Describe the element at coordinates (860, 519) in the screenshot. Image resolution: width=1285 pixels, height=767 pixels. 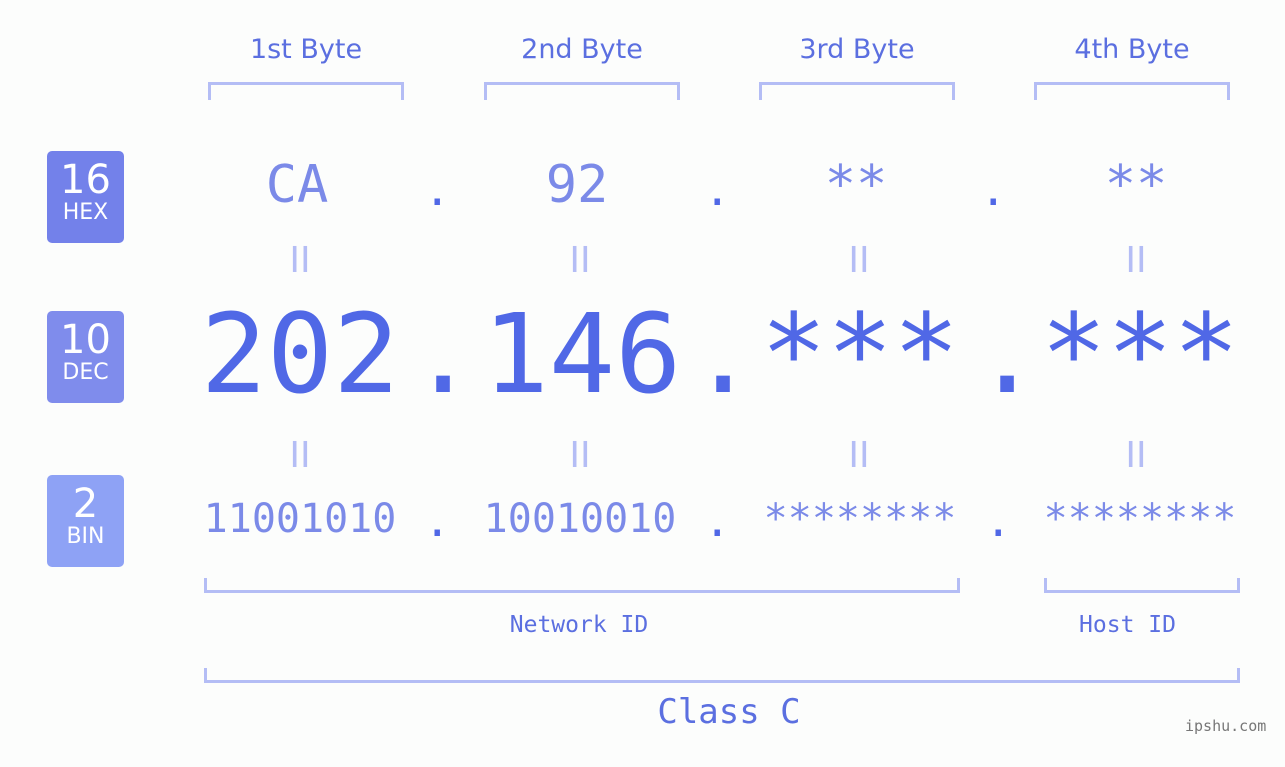
I see `bin-value-3: ********` at that location.